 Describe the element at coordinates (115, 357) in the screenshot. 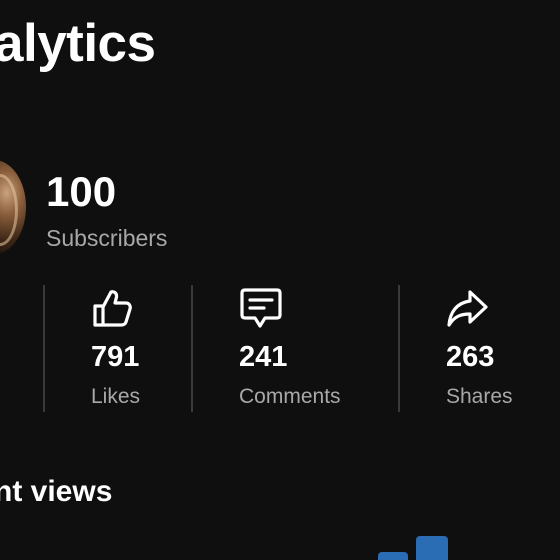

I see `likes-count: 791` at that location.